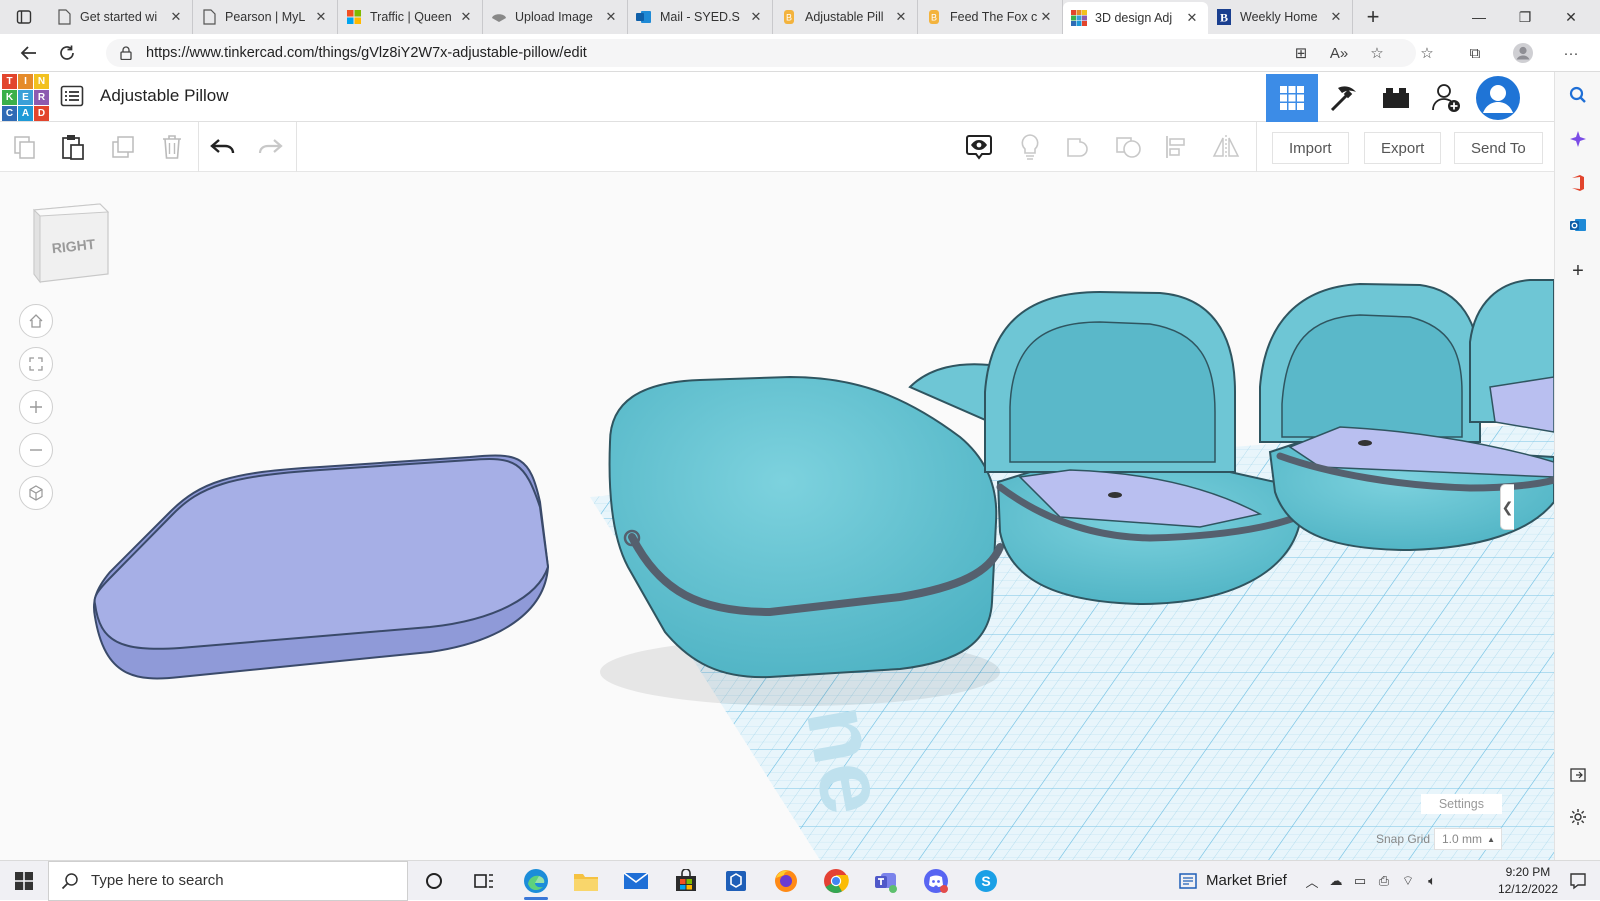  I want to click on redo-button, so click(270, 147).